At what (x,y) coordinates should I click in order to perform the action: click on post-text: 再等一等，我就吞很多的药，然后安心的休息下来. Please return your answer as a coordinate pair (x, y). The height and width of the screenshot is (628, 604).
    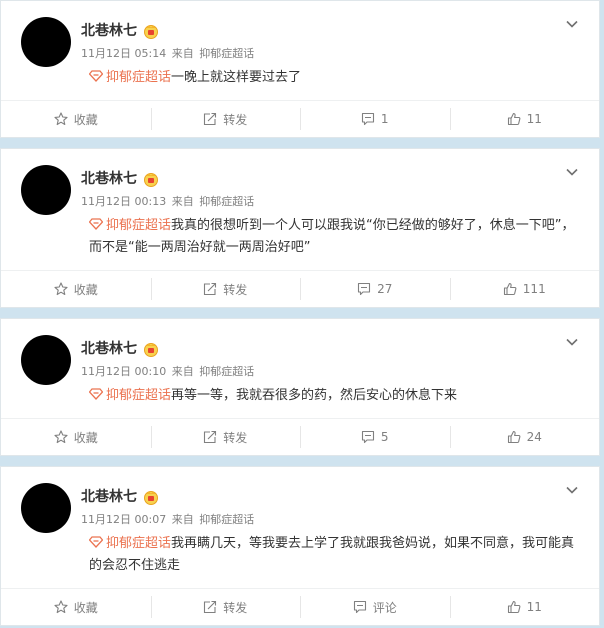
    Looking at the image, I should click on (314, 395).